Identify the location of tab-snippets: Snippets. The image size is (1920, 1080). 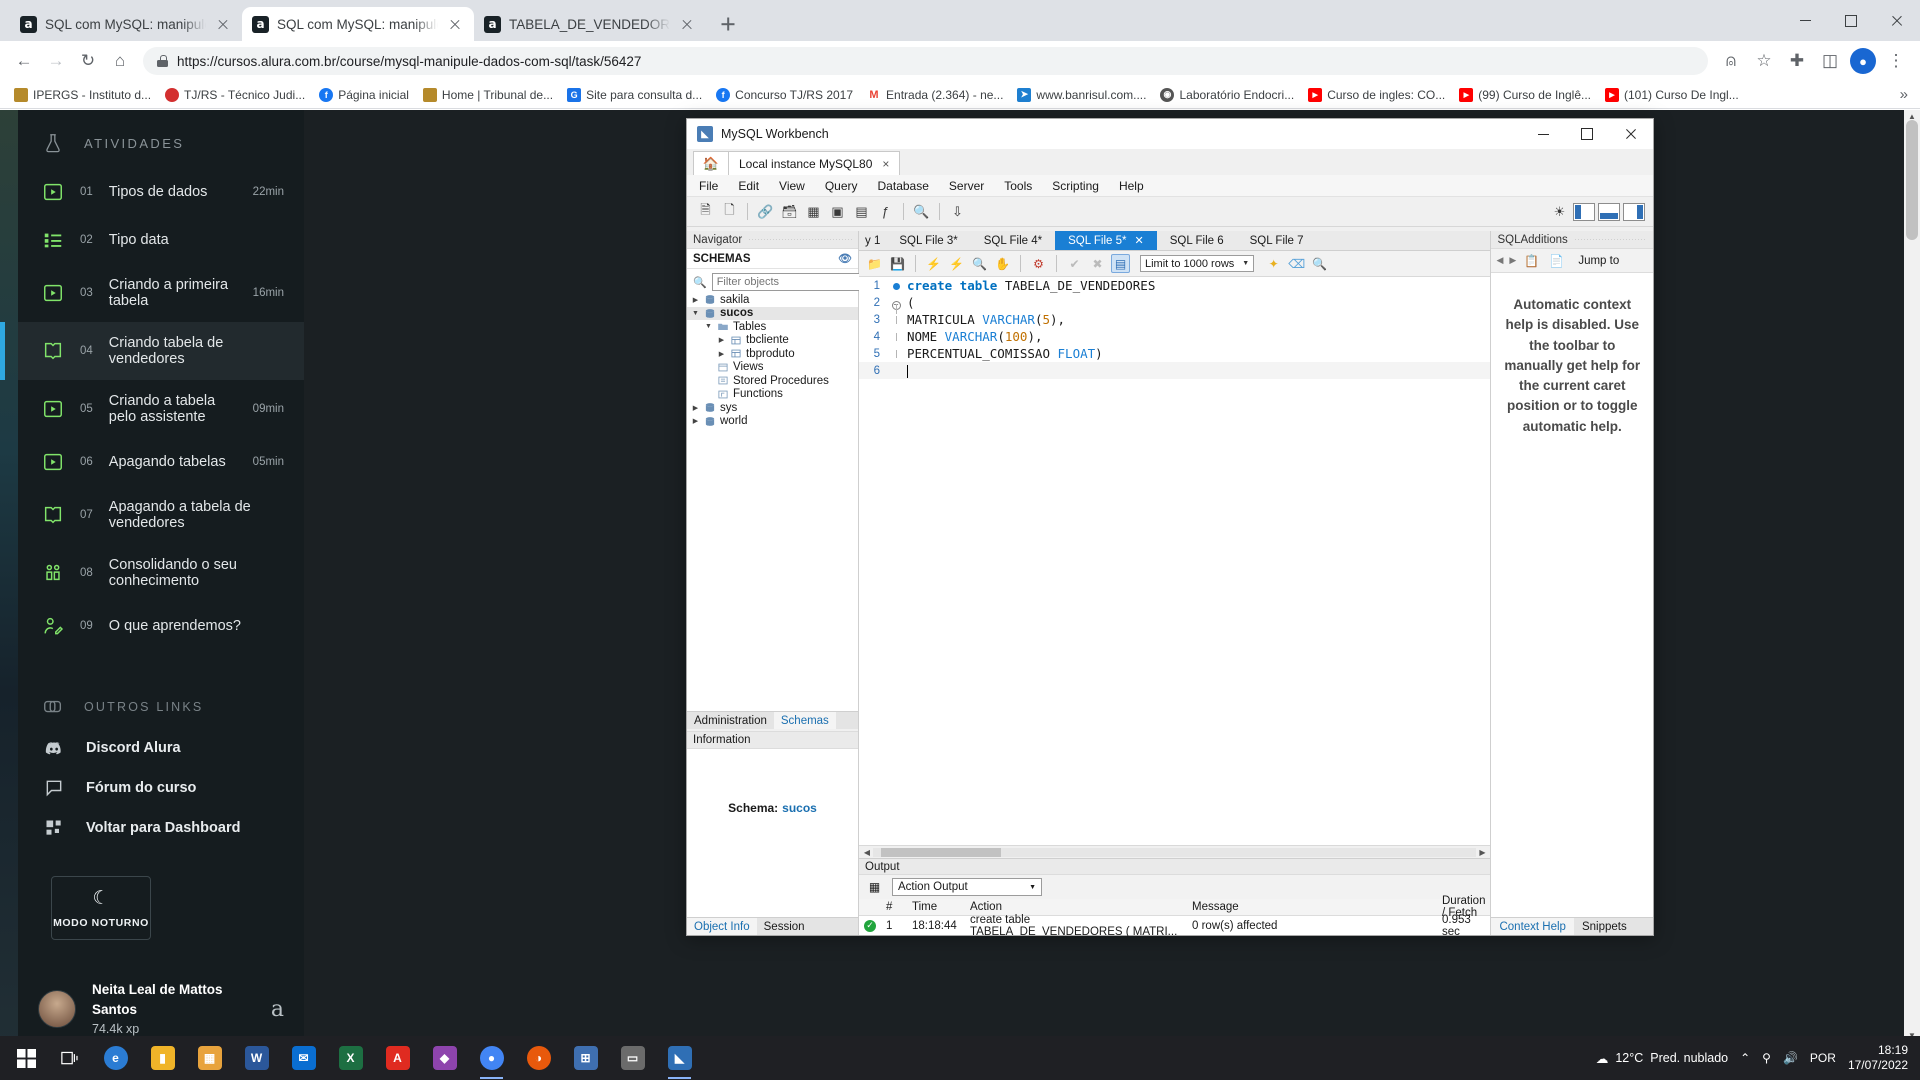
(1604, 926).